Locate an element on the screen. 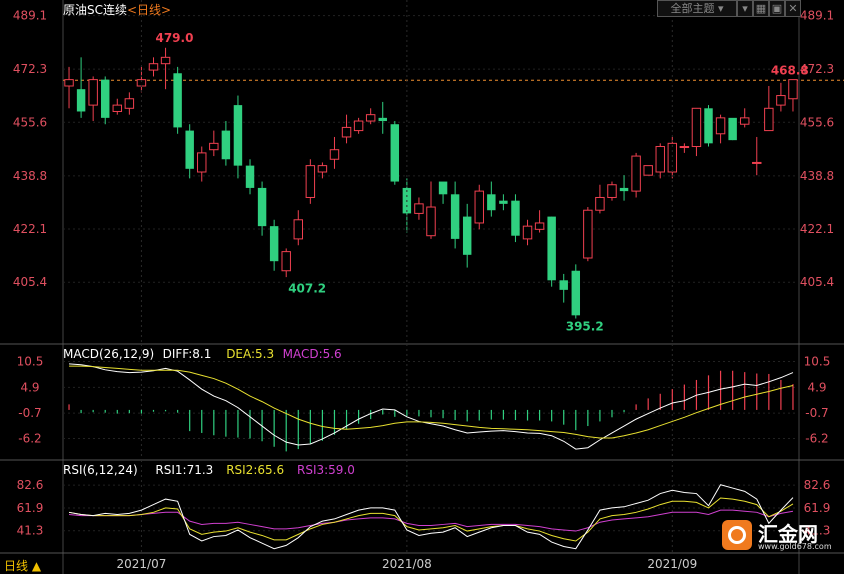 Image resolution: width=844 pixels, height=574 pixels. theme-selector-label: 全部主题 is located at coordinates (692, 8).